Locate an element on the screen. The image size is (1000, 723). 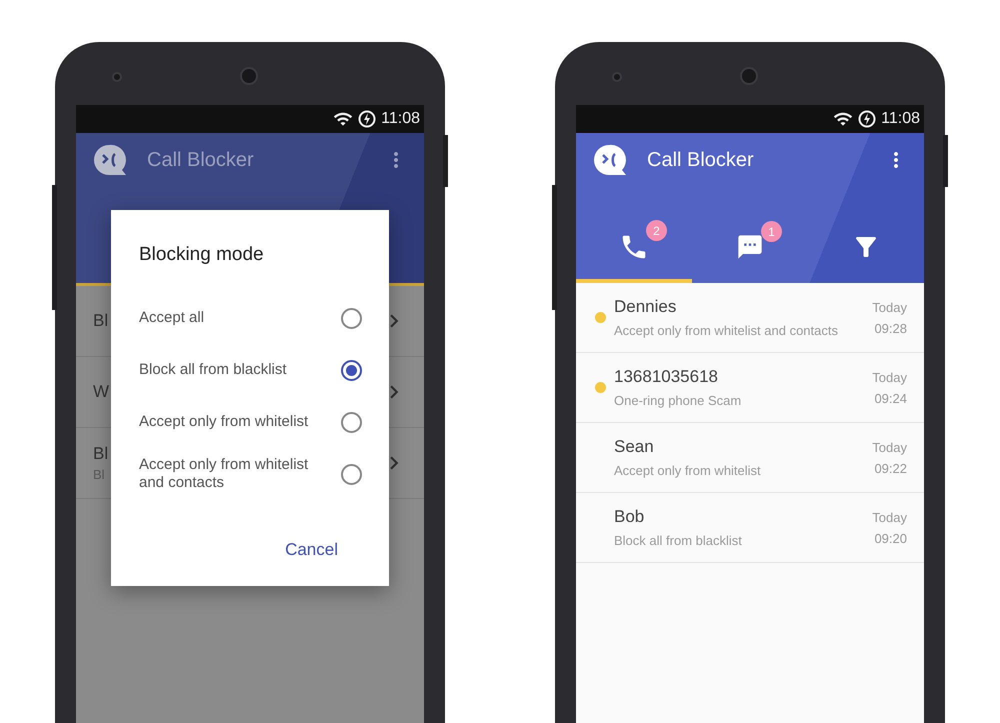
dialog-title: Blocking mode is located at coordinates (202, 255).